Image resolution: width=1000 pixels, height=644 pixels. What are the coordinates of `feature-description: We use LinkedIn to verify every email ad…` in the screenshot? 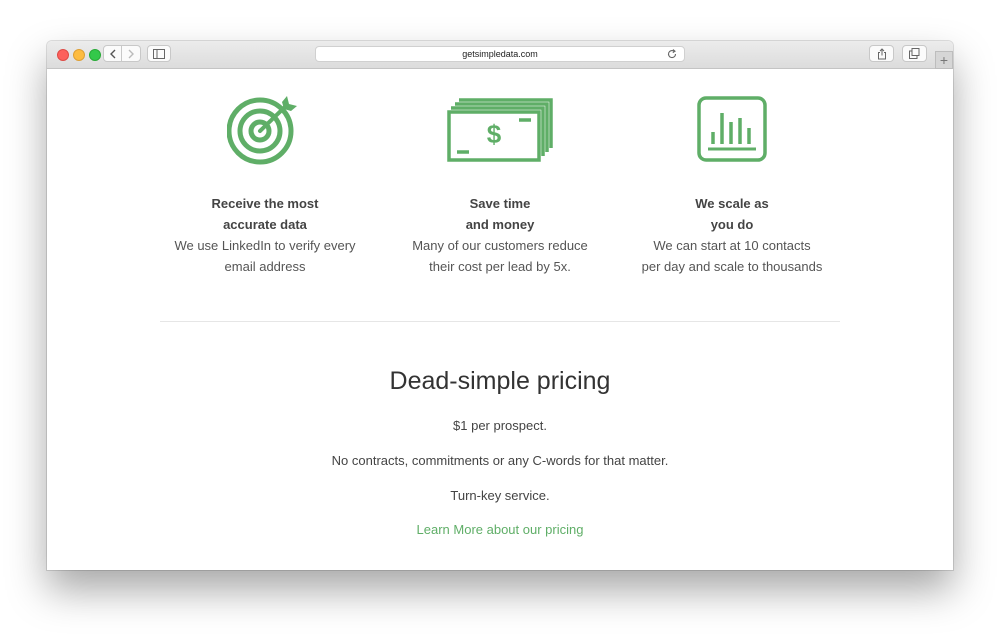 It's located at (265, 256).